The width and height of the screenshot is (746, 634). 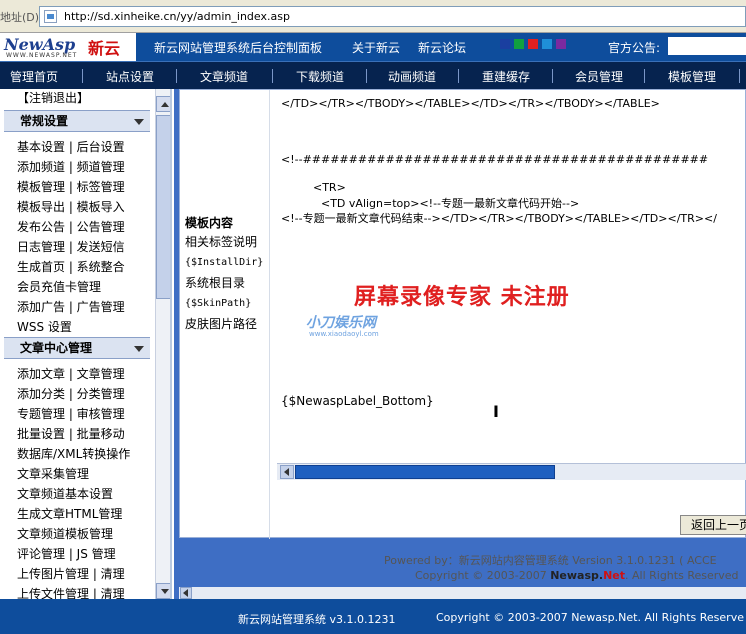 What do you see at coordinates (462, 297) in the screenshot?
I see `watermark-main: 屏幕录像专家 未注册` at bounding box center [462, 297].